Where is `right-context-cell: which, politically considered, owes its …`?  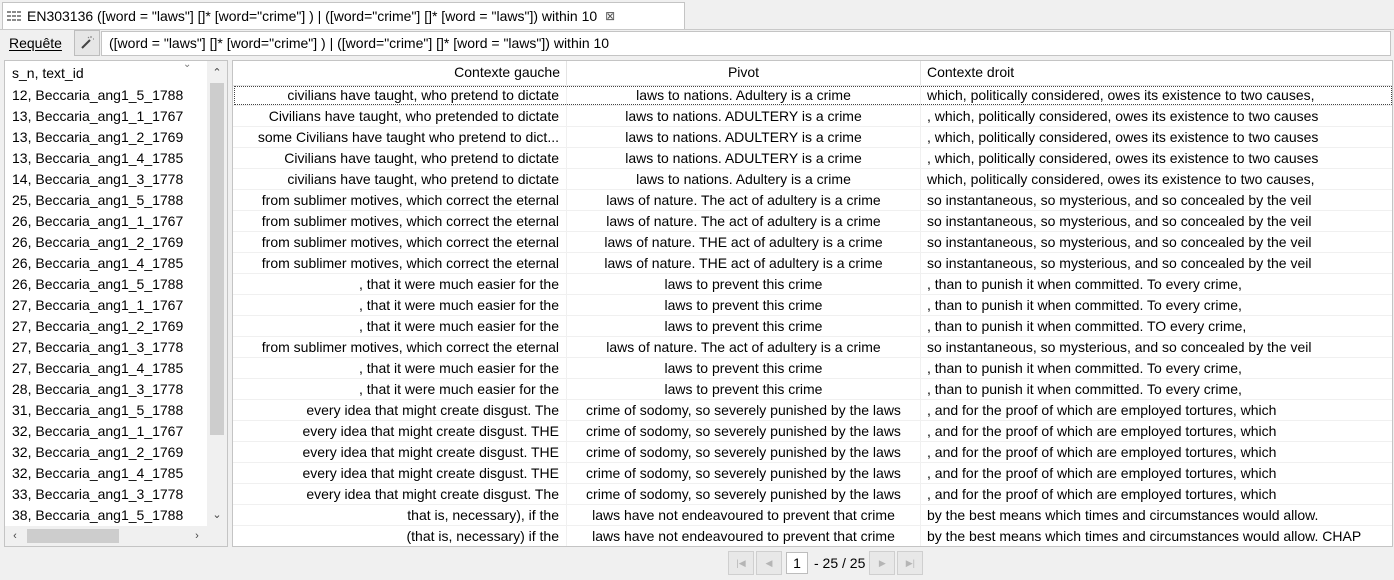 right-context-cell: which, politically considered, owes its … is located at coordinates (1121, 95).